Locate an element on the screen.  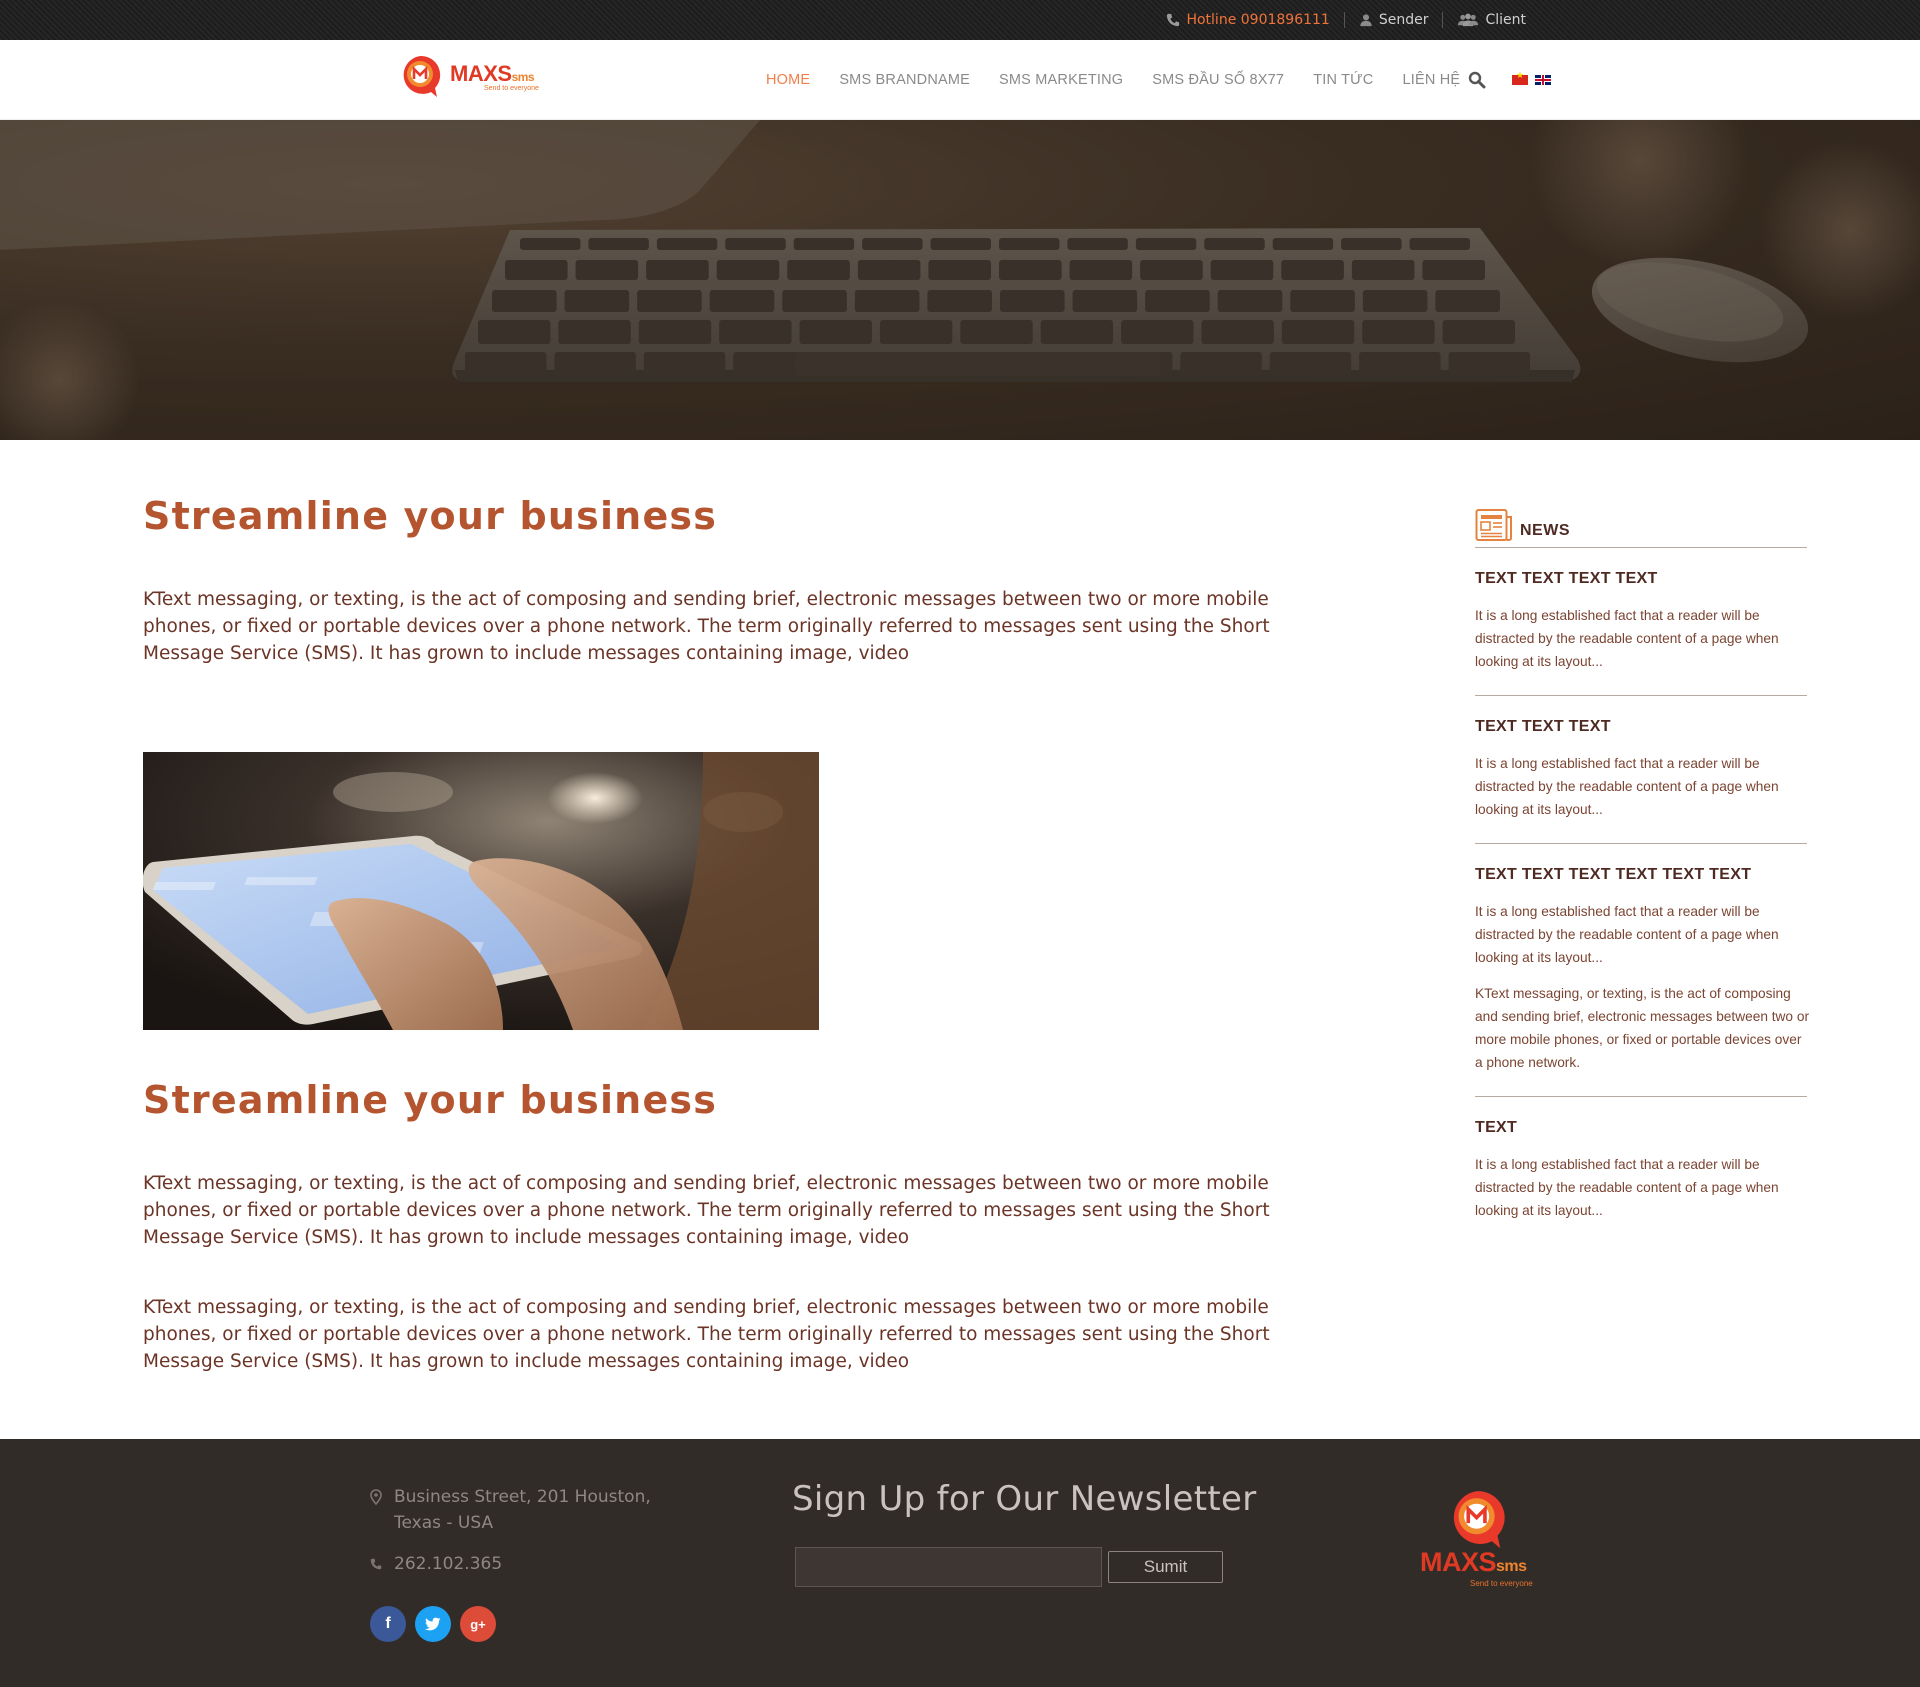
nav-sms-dau-so: SMS ĐẦU SỐ 8X77 is located at coordinates (1218, 80).